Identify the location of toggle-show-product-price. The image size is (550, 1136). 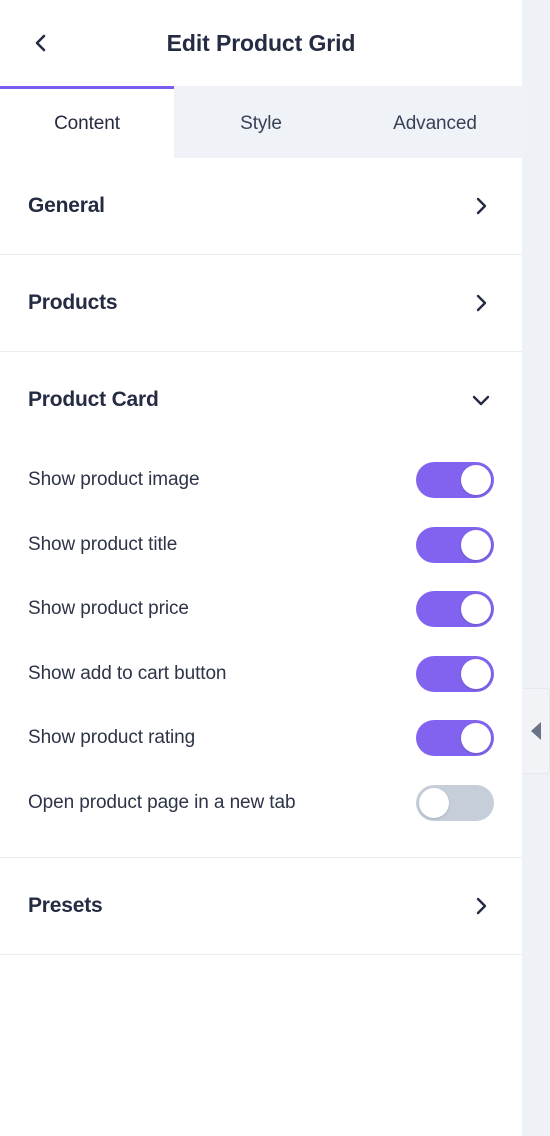
(455, 609).